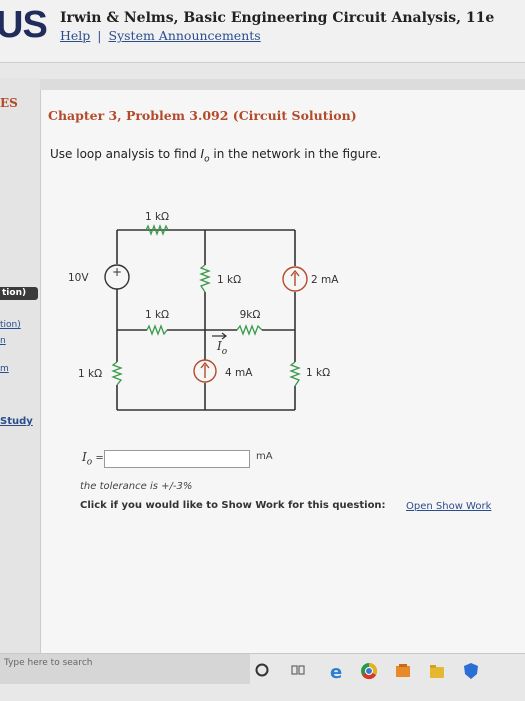 This screenshot has height=701, width=525. I want to click on label-2ma-source: 2 mA, so click(325, 280).